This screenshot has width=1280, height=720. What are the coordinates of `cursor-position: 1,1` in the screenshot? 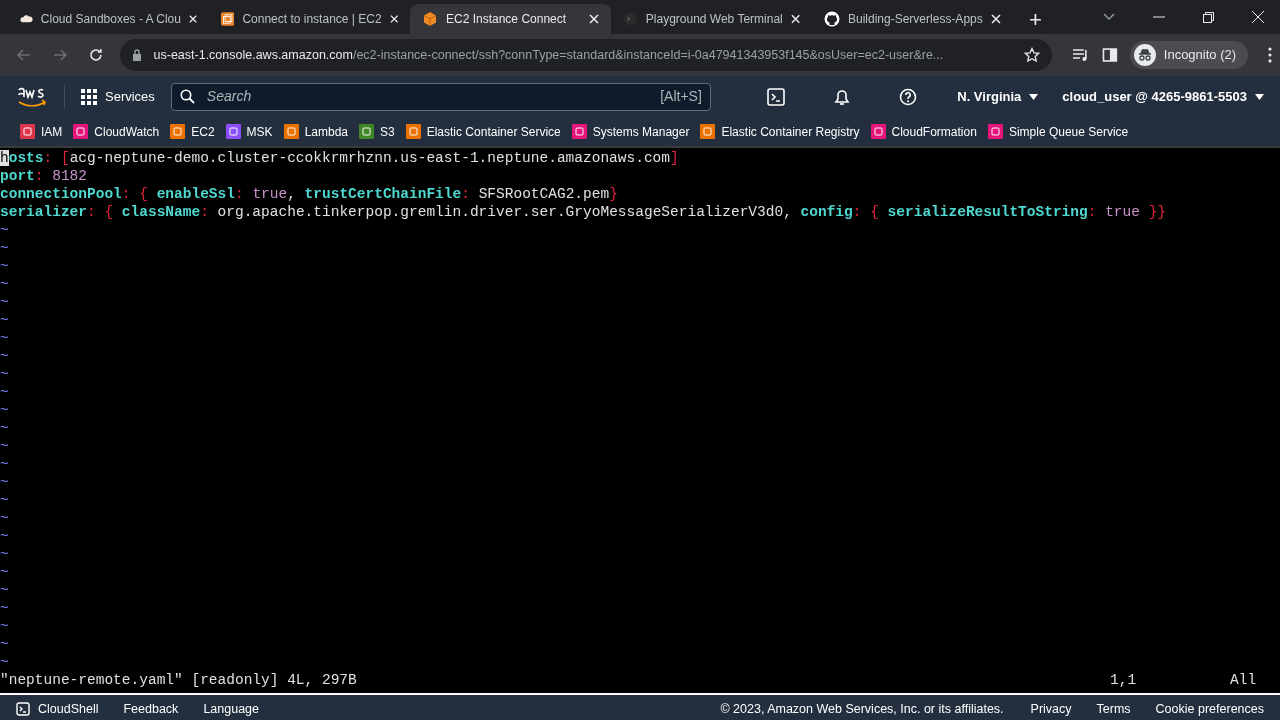 It's located at (1124, 680).